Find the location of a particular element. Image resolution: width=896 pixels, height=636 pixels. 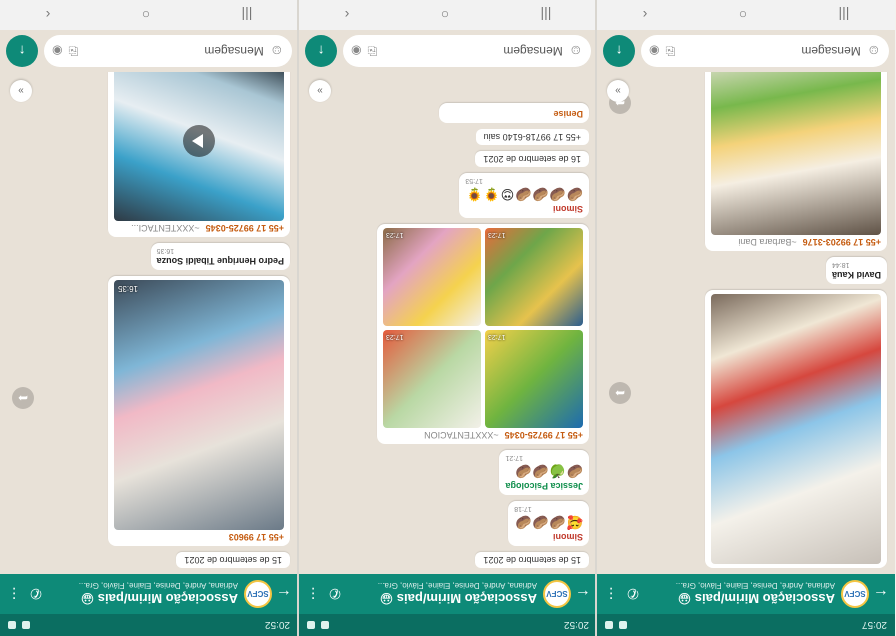

emoji-text: 🥔🥔🥔🥔😍🌻🌻 is located at coordinates (523, 194).